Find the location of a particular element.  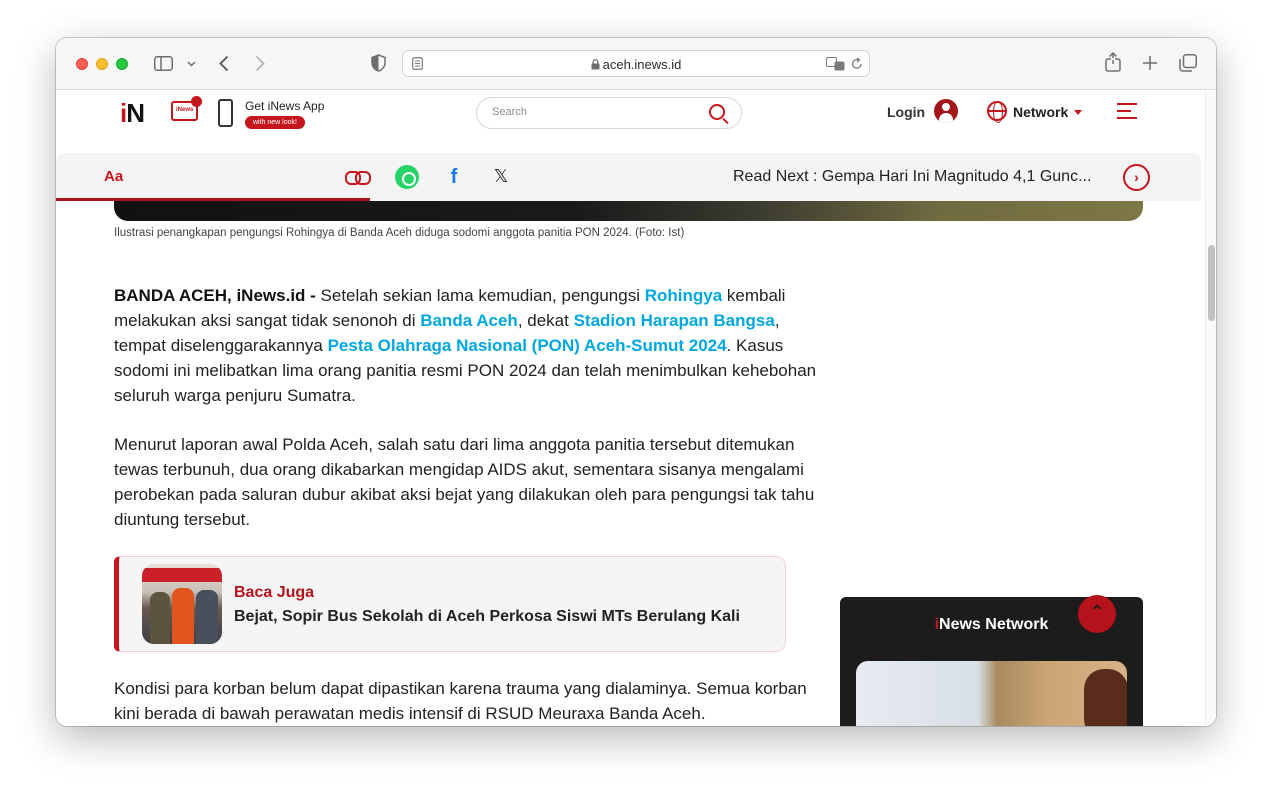

network-card-image is located at coordinates (991, 693).